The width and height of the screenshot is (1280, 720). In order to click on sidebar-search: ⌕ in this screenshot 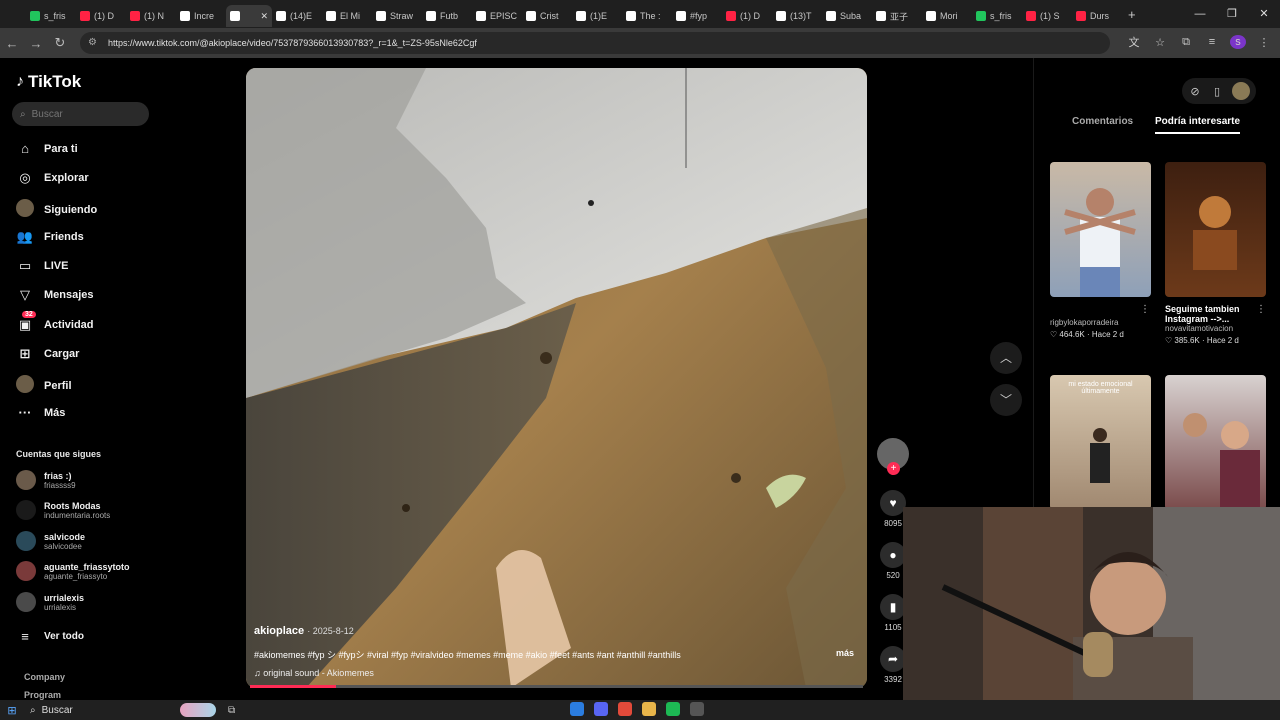, I will do `click(80, 114)`.